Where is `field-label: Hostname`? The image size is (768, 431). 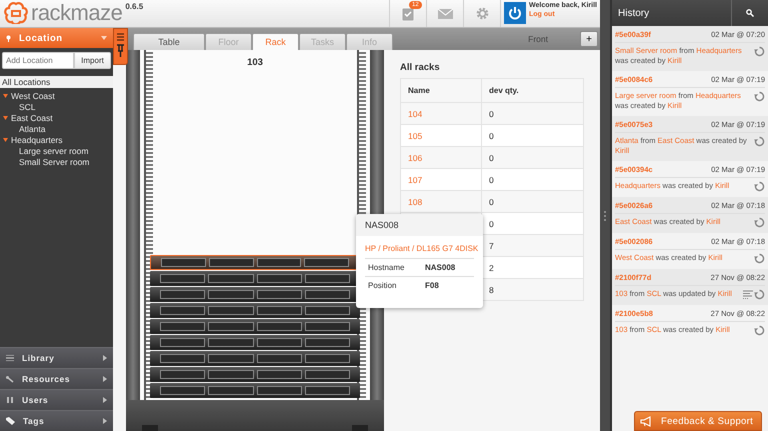 field-label: Hostname is located at coordinates (387, 267).